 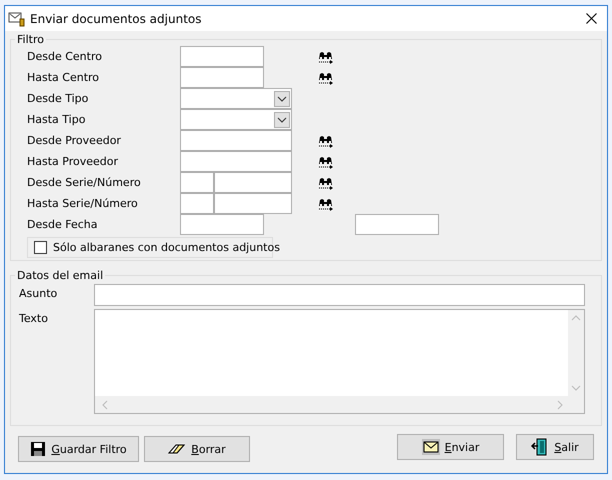 I want to click on field-label: Asunto, so click(x=38, y=293).